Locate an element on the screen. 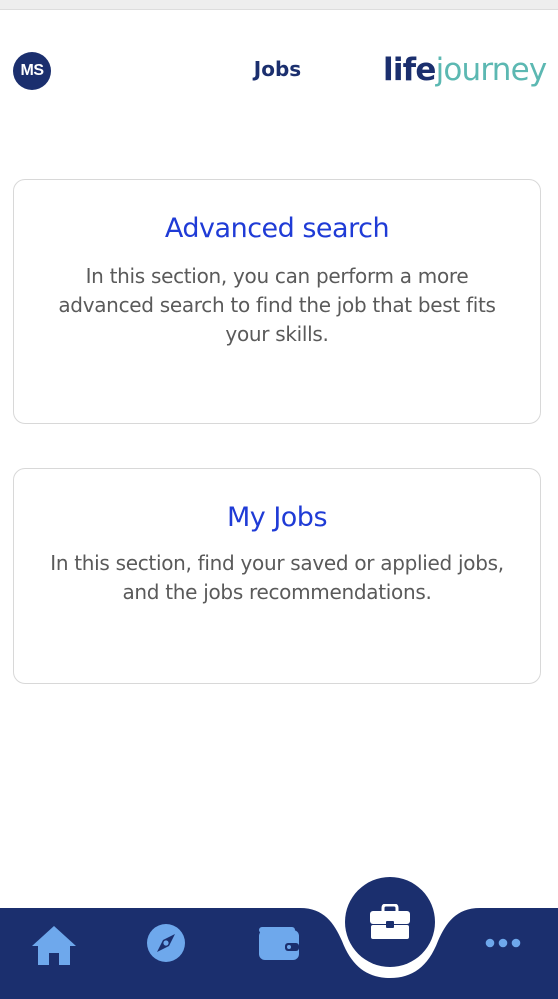  lifejourney-logo: lifejourney is located at coordinates (465, 70).